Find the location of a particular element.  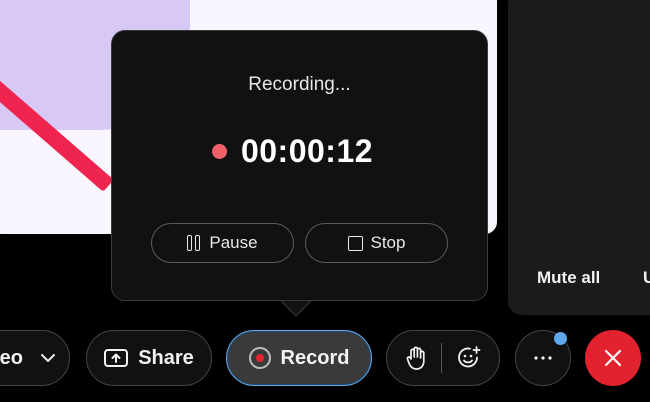

pause-recording-button: Pause is located at coordinates (222, 243).